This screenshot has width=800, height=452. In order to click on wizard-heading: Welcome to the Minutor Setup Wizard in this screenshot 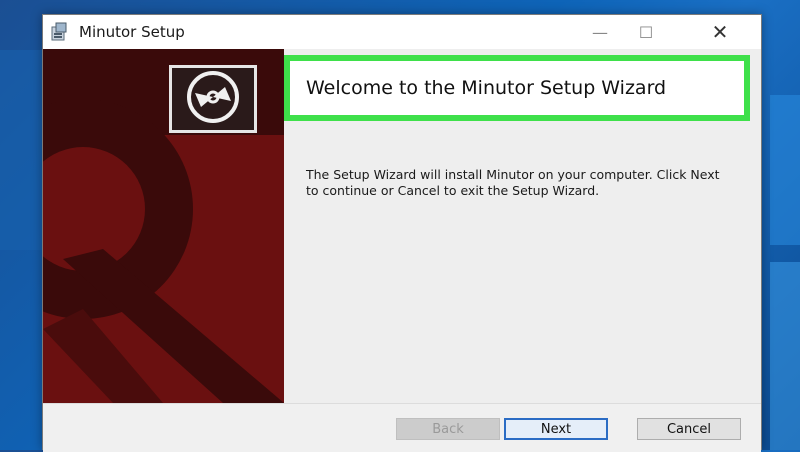, I will do `click(486, 88)`.